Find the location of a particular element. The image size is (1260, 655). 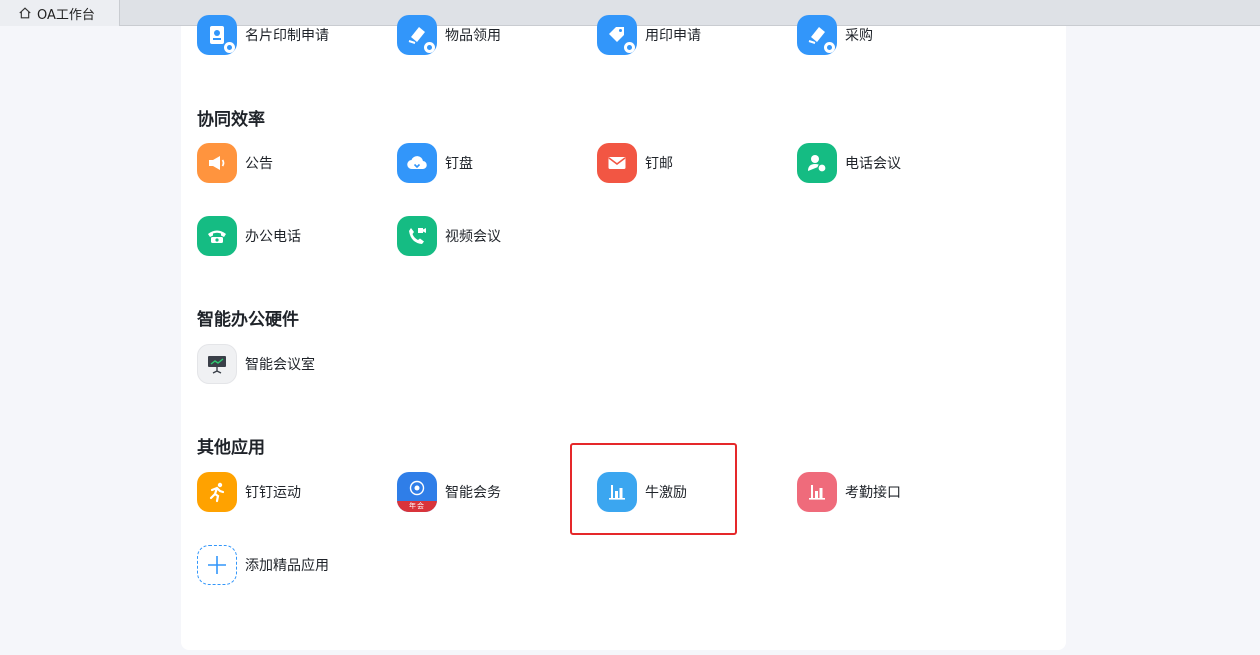

app-video-meeting: 视频会议 is located at coordinates (449, 236).